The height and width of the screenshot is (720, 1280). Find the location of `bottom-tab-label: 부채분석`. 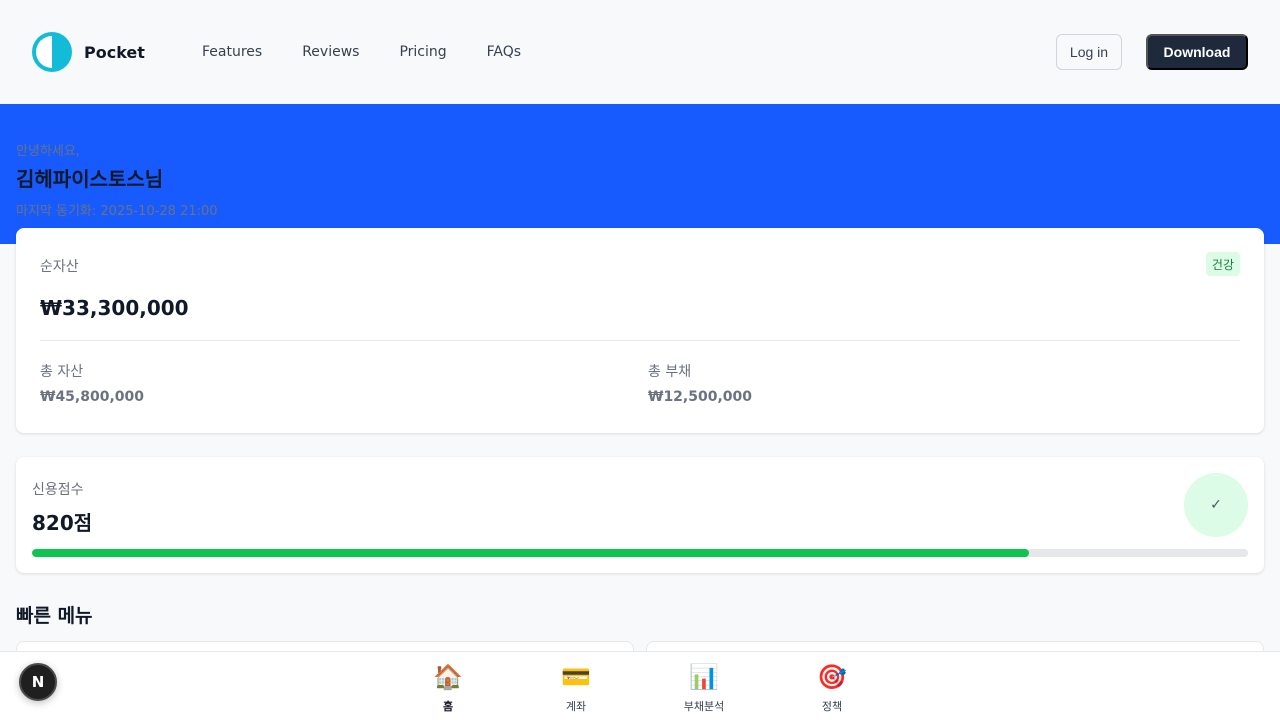

bottom-tab-label: 부채분석 is located at coordinates (704, 706).